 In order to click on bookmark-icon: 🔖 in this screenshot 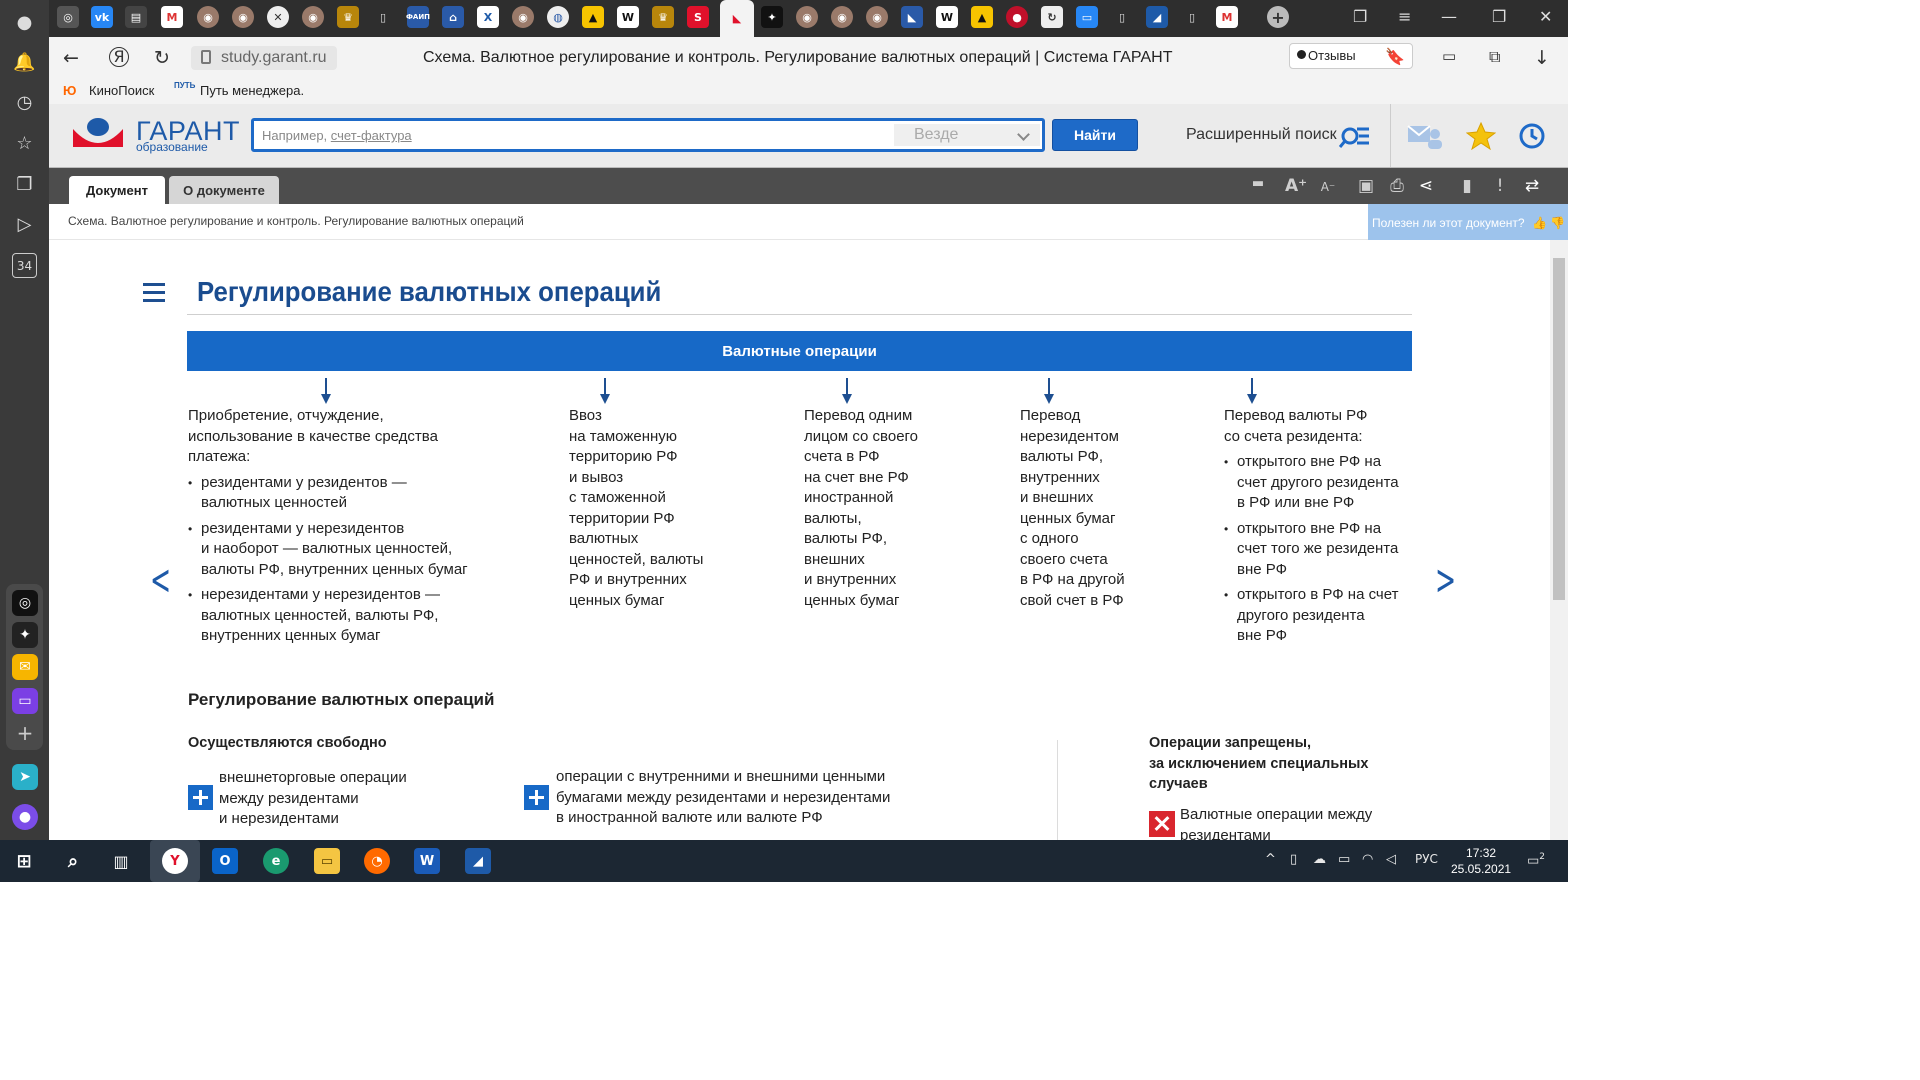, I will do `click(1395, 56)`.